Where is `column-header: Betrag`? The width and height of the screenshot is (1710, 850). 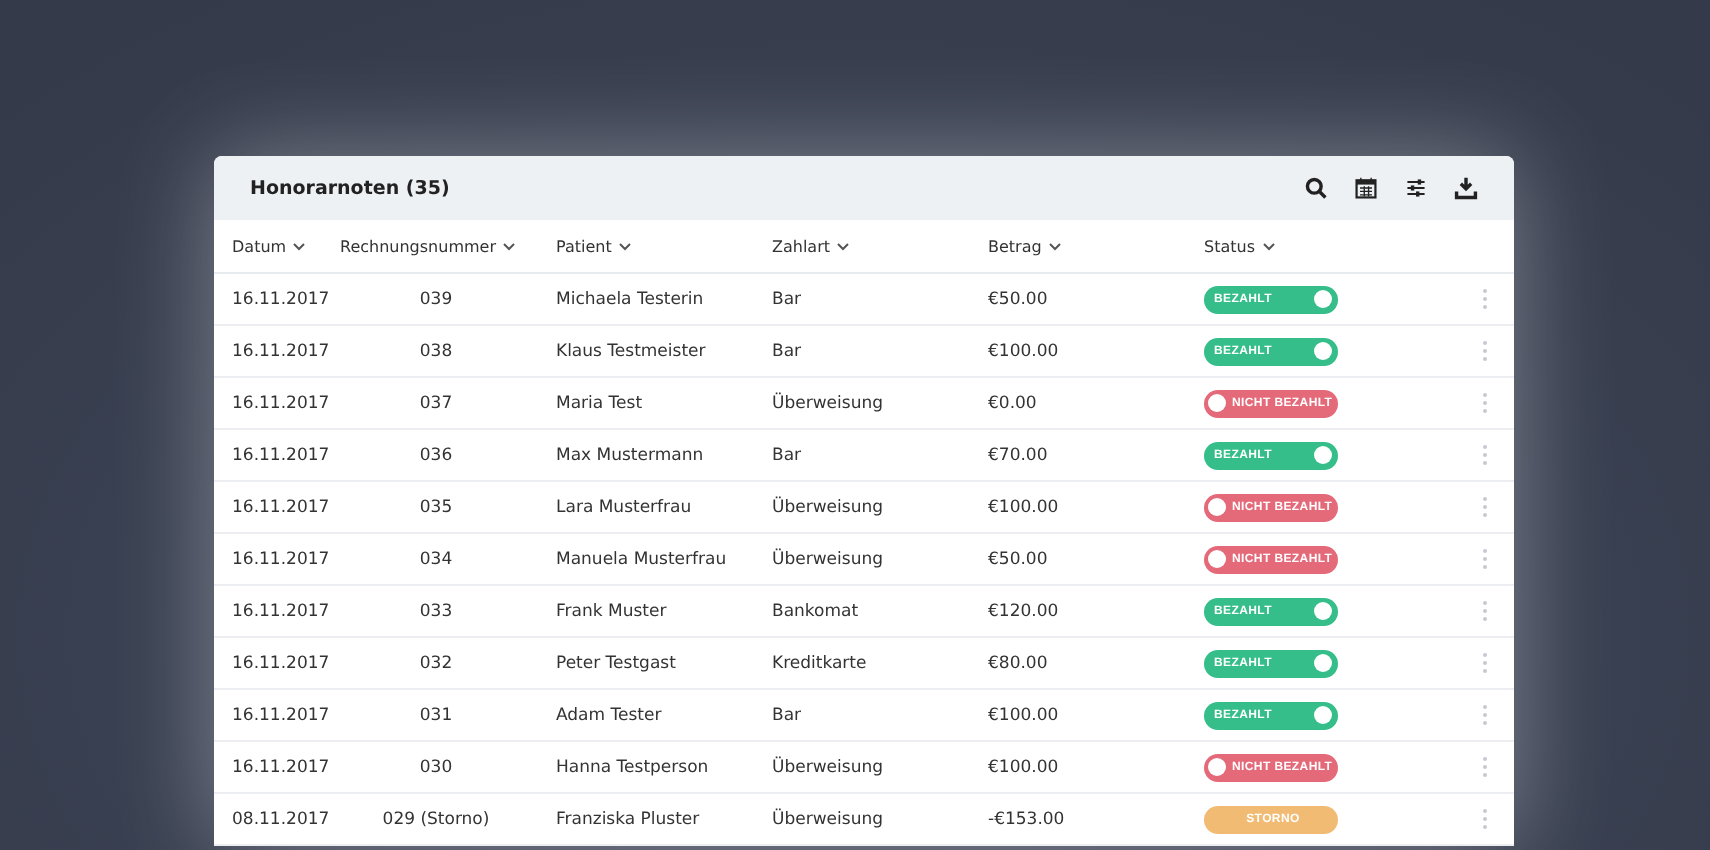
column-header: Betrag is located at coordinates (1096, 246).